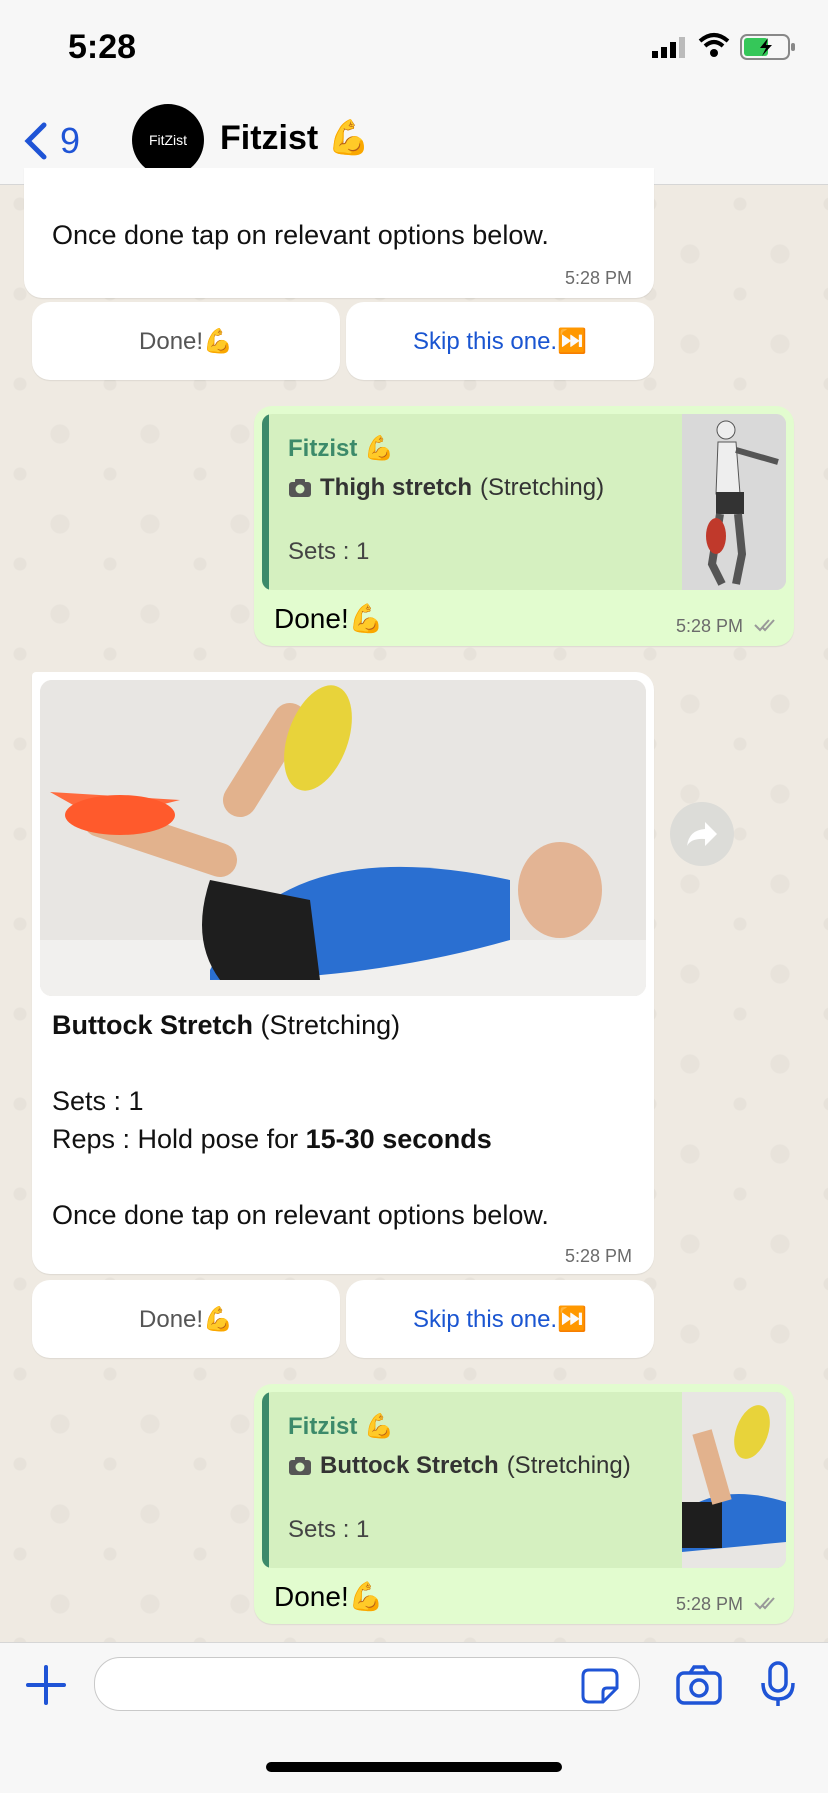 This screenshot has width=828, height=1793. What do you see at coordinates (153, 1025) in the screenshot?
I see `exercise-name: Buttock Stretch` at bounding box center [153, 1025].